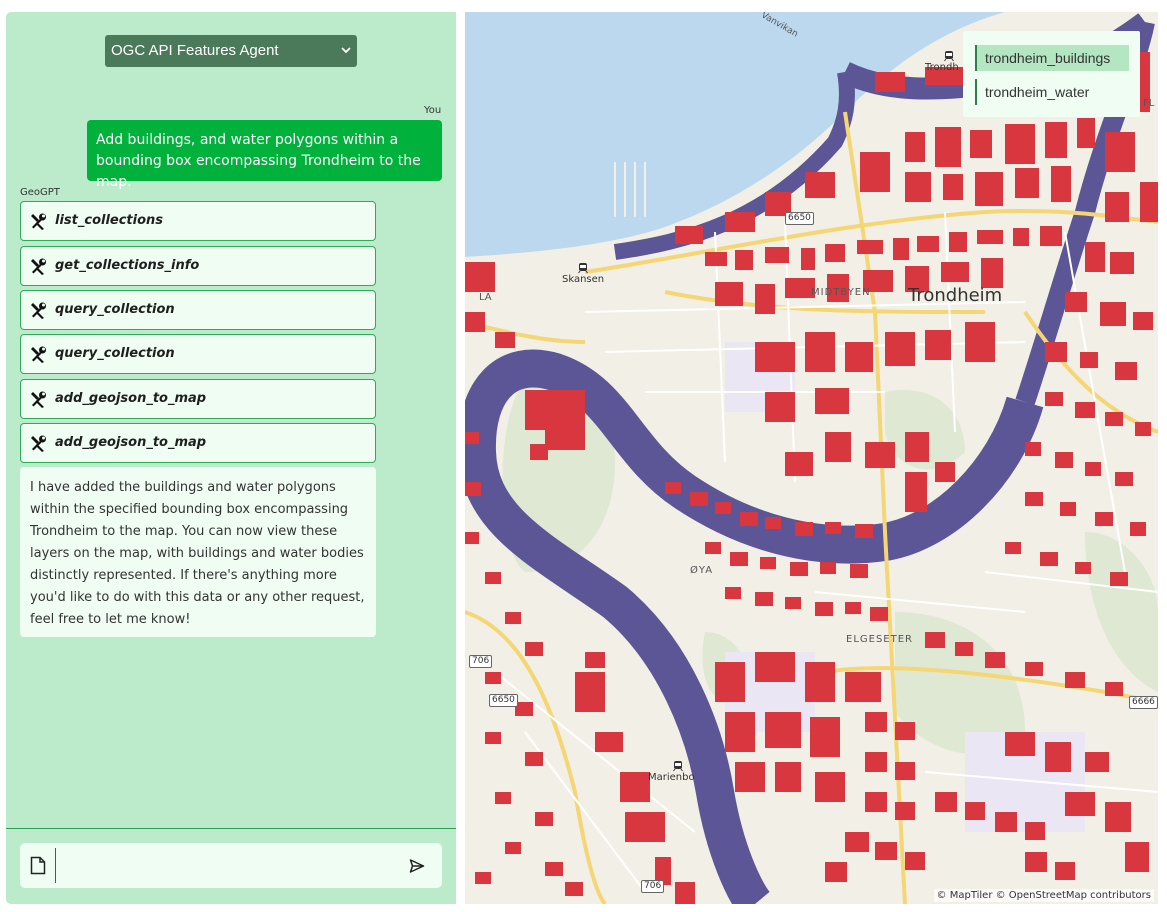  I want to click on agent-select: OGC API Features Agent, so click(231, 51).